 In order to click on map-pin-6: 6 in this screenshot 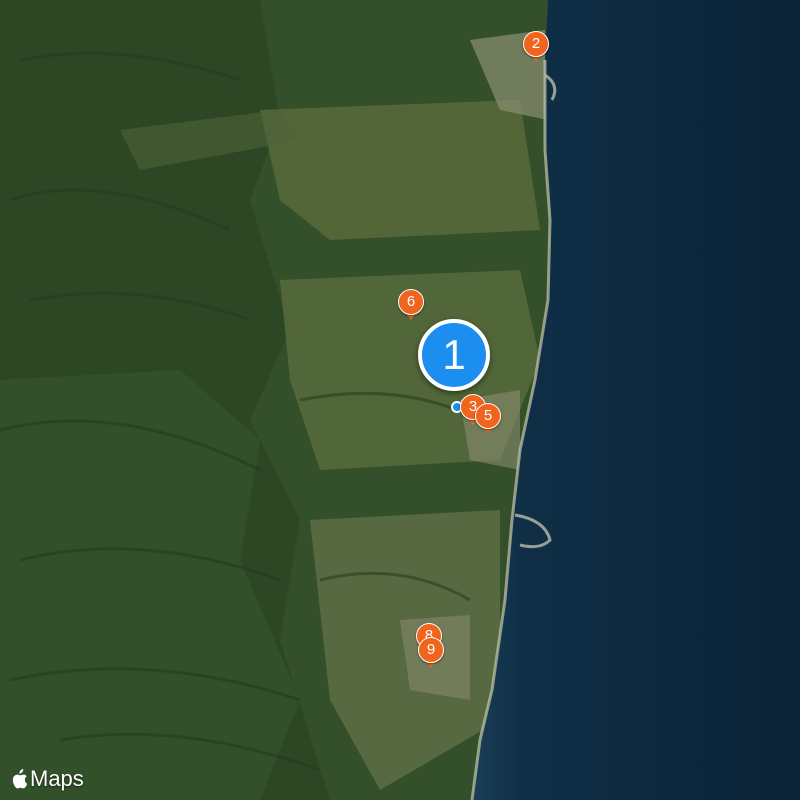, I will do `click(411, 306)`.